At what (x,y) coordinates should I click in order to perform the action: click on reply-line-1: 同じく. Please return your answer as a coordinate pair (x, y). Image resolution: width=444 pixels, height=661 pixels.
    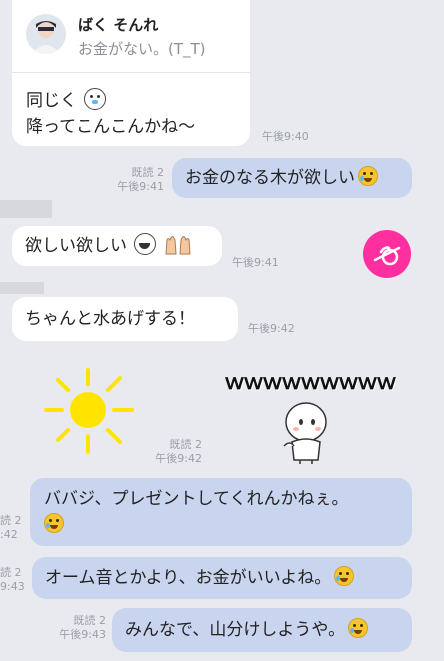
    Looking at the image, I should click on (66, 98).